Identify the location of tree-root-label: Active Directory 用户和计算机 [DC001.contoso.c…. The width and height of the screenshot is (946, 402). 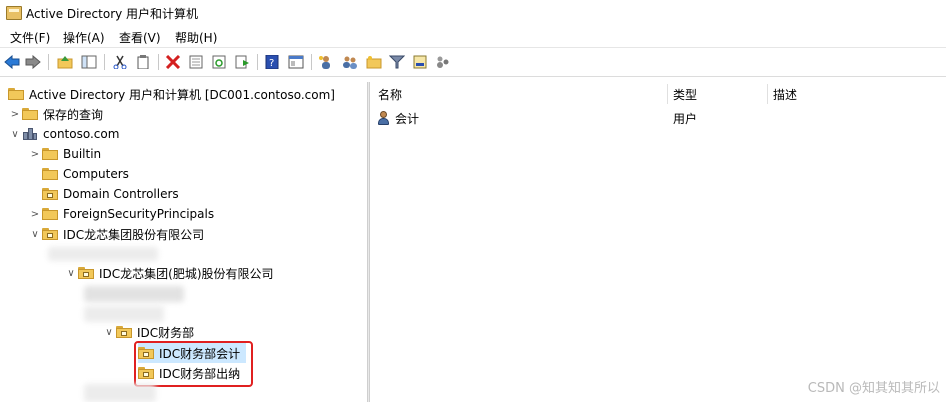
(182, 94).